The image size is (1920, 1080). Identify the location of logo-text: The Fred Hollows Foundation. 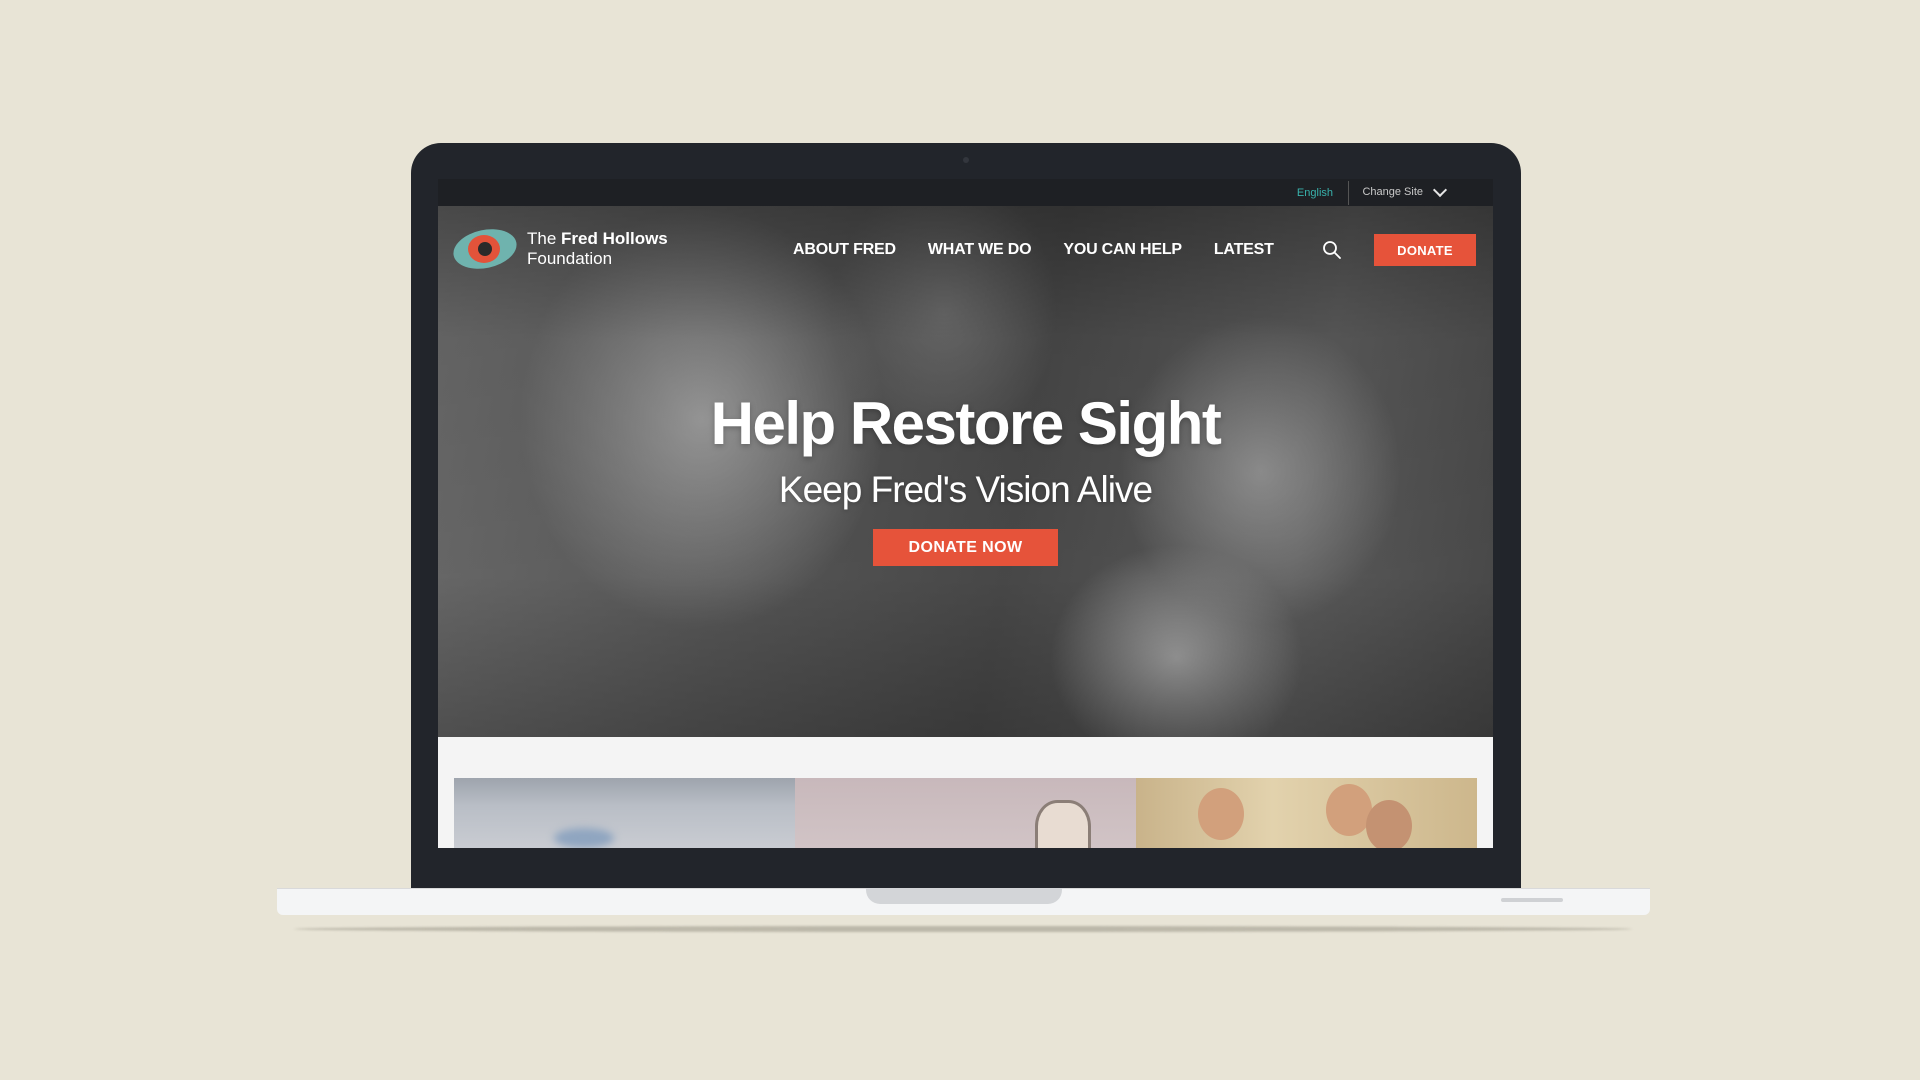
(597, 249).